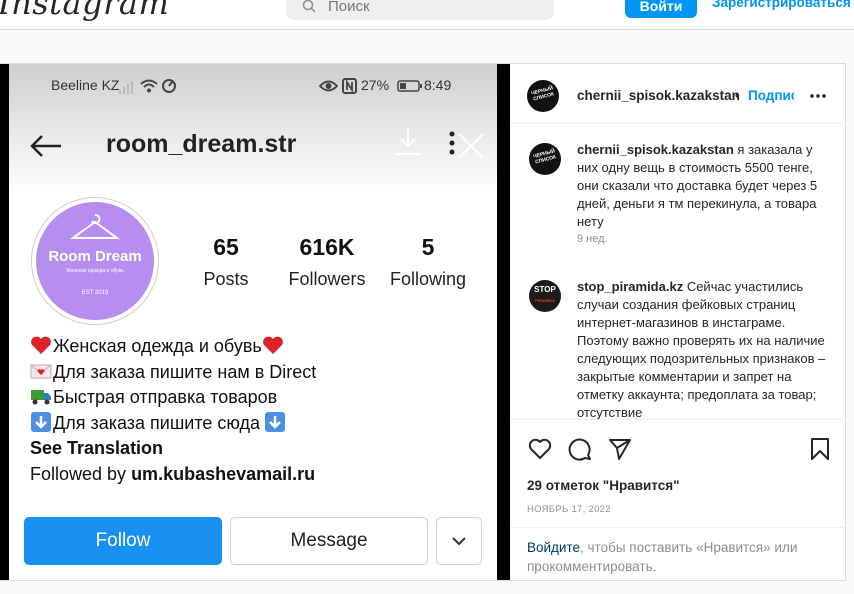 The image size is (854, 594). What do you see at coordinates (545, 289) in the screenshot?
I see `stop-avatar-word: STOP` at bounding box center [545, 289].